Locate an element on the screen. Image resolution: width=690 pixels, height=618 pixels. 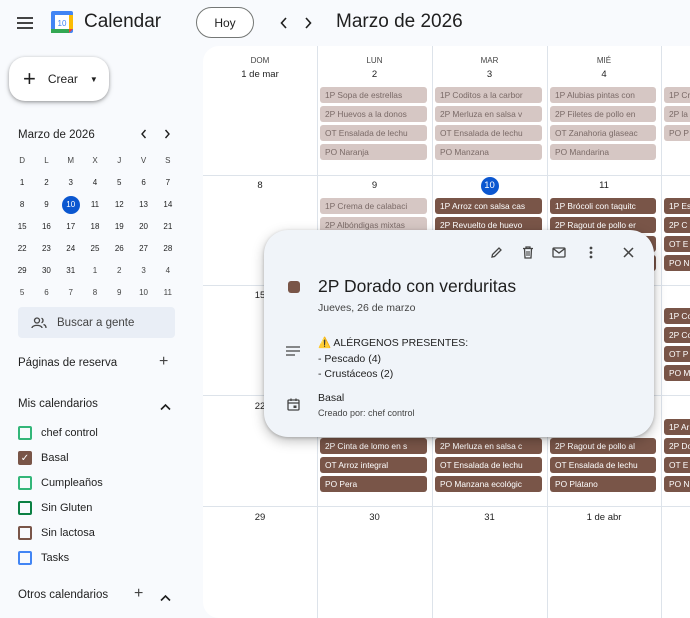
event-chip: 1P Cr is located at coordinates (677, 95).